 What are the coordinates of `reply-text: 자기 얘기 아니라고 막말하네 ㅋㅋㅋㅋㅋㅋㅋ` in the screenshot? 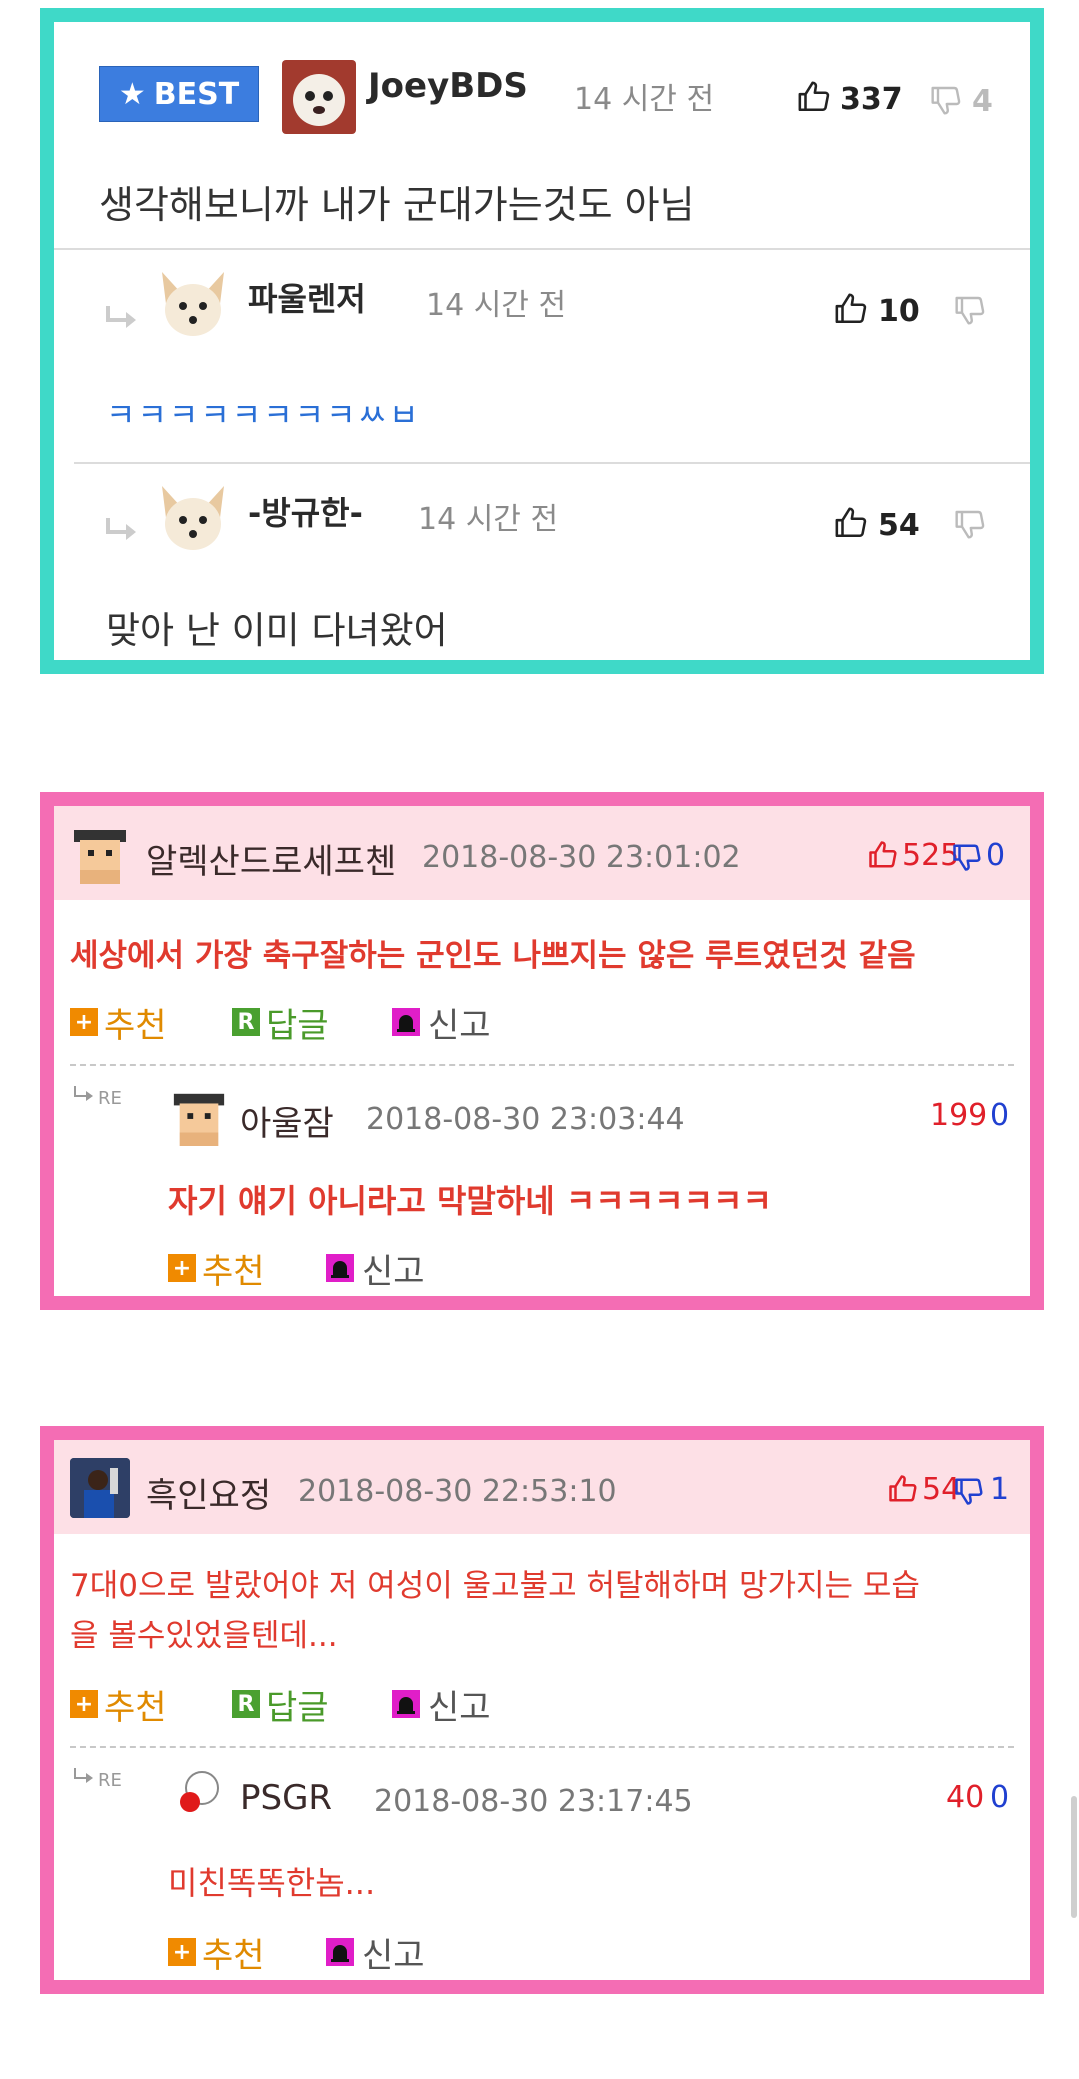 It's located at (470, 1201).